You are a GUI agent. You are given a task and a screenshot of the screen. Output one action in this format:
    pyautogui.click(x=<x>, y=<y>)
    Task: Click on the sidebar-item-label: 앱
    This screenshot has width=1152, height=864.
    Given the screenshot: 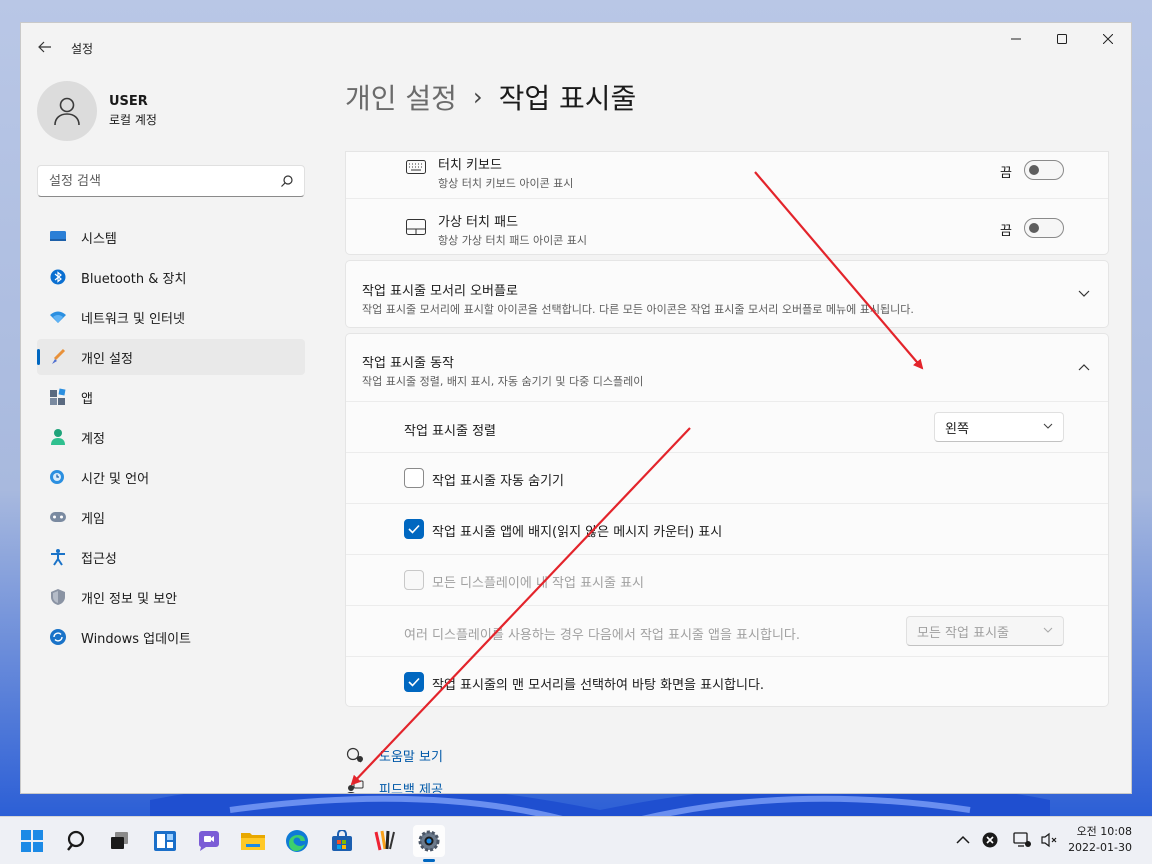 What is the action you would take?
    pyautogui.click(x=87, y=399)
    